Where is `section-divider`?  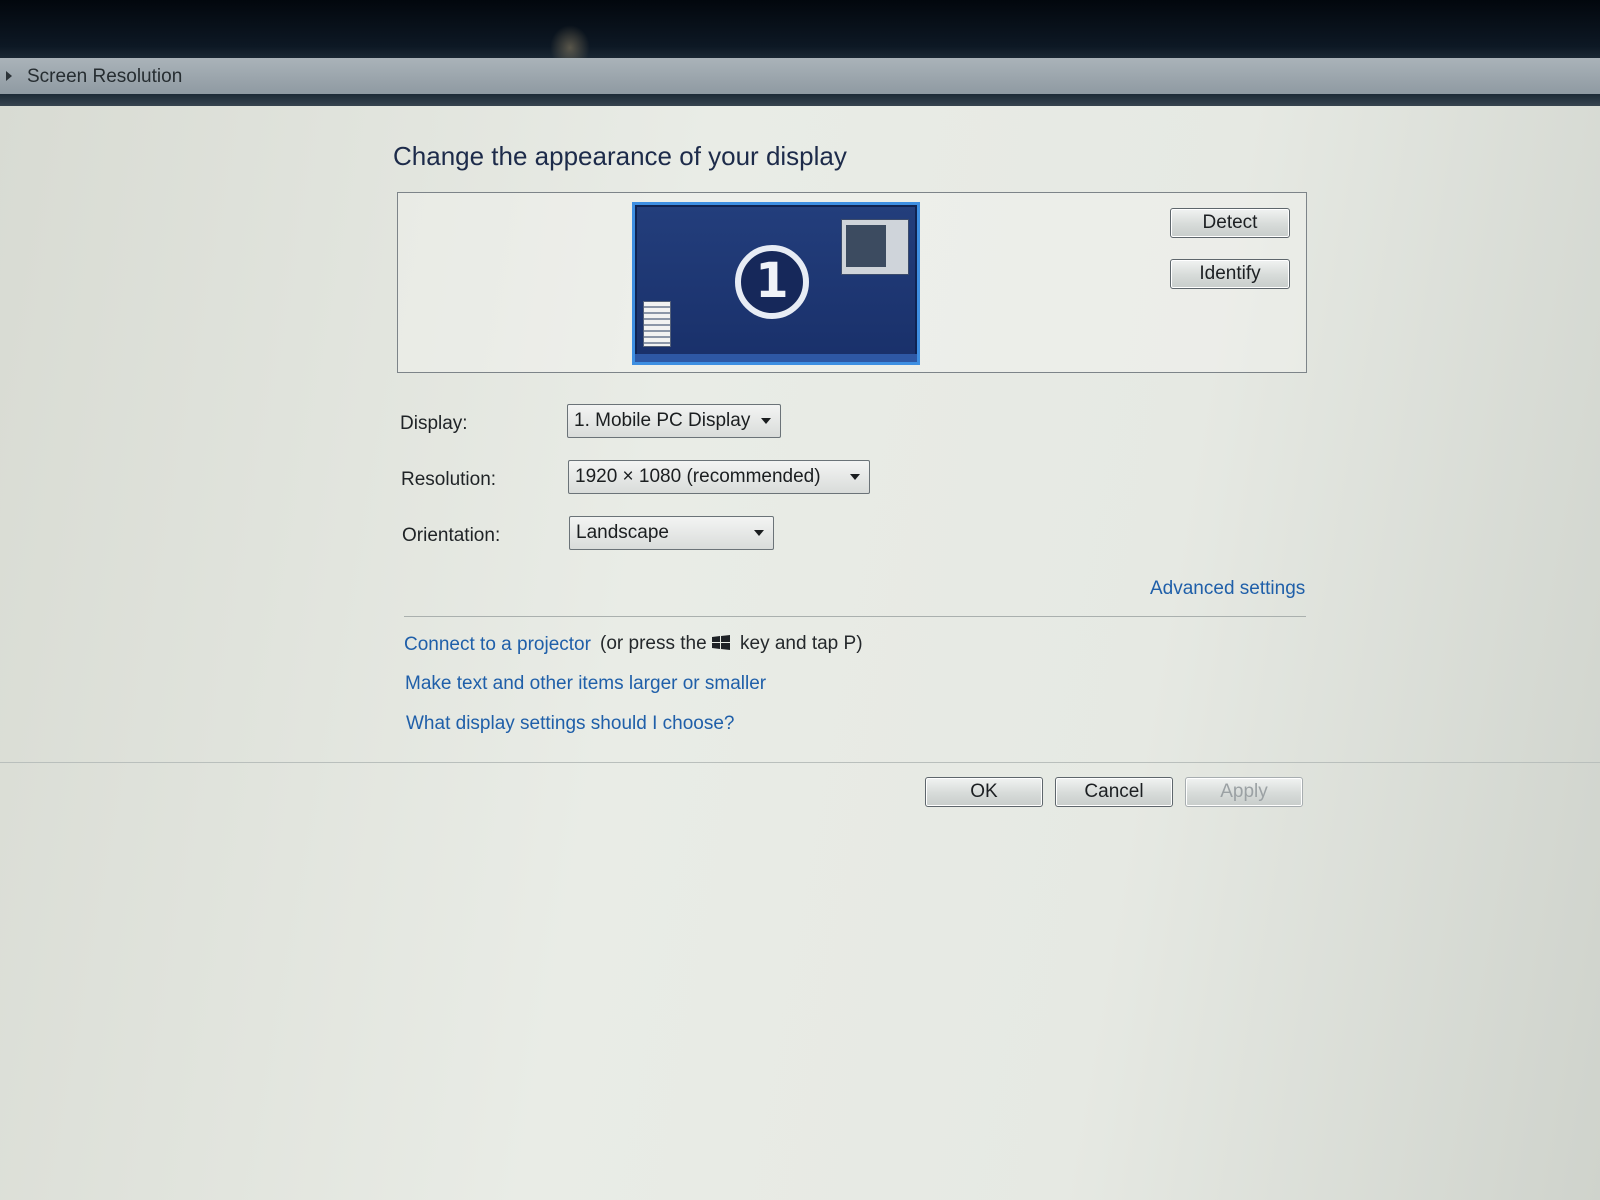
section-divider is located at coordinates (855, 616).